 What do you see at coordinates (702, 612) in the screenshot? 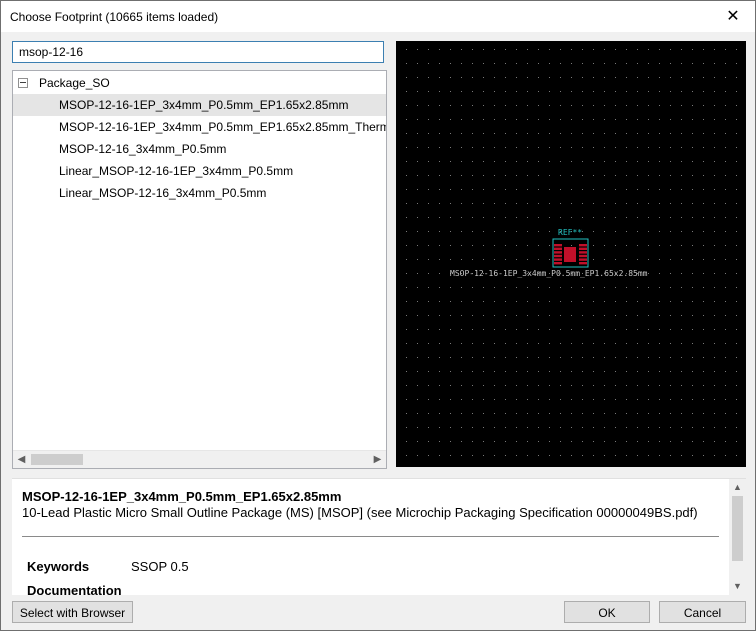
I see `cancel-button: Cancel` at bounding box center [702, 612].